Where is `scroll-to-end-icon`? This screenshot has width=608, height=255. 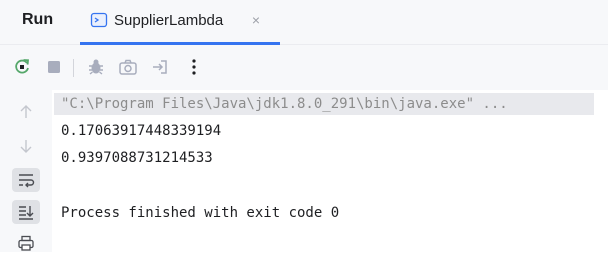 scroll-to-end-icon is located at coordinates (26, 212).